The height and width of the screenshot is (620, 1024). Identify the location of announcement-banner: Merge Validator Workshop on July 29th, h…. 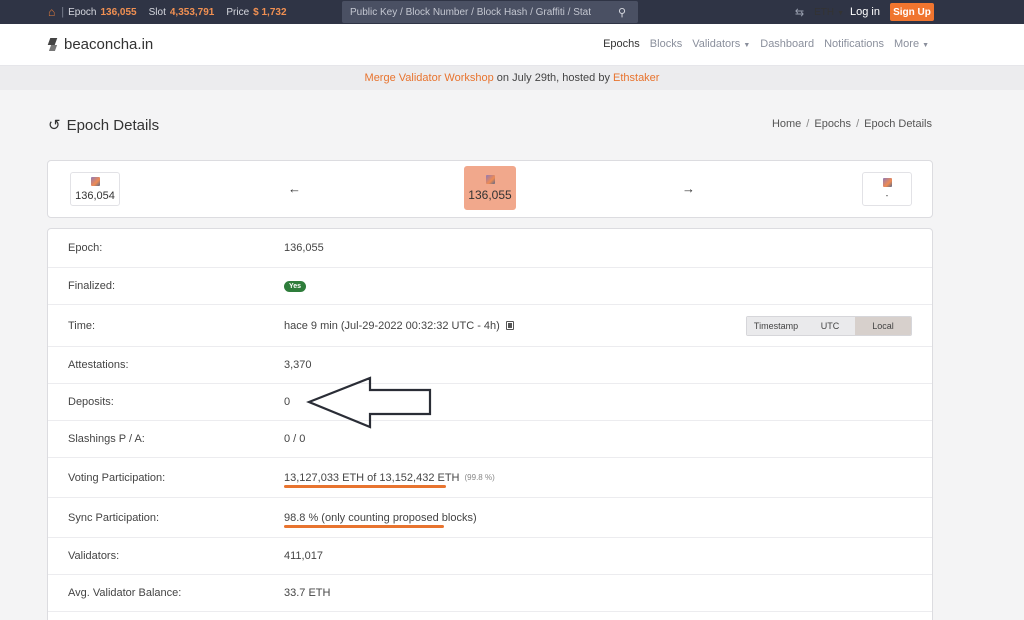
(512, 78).